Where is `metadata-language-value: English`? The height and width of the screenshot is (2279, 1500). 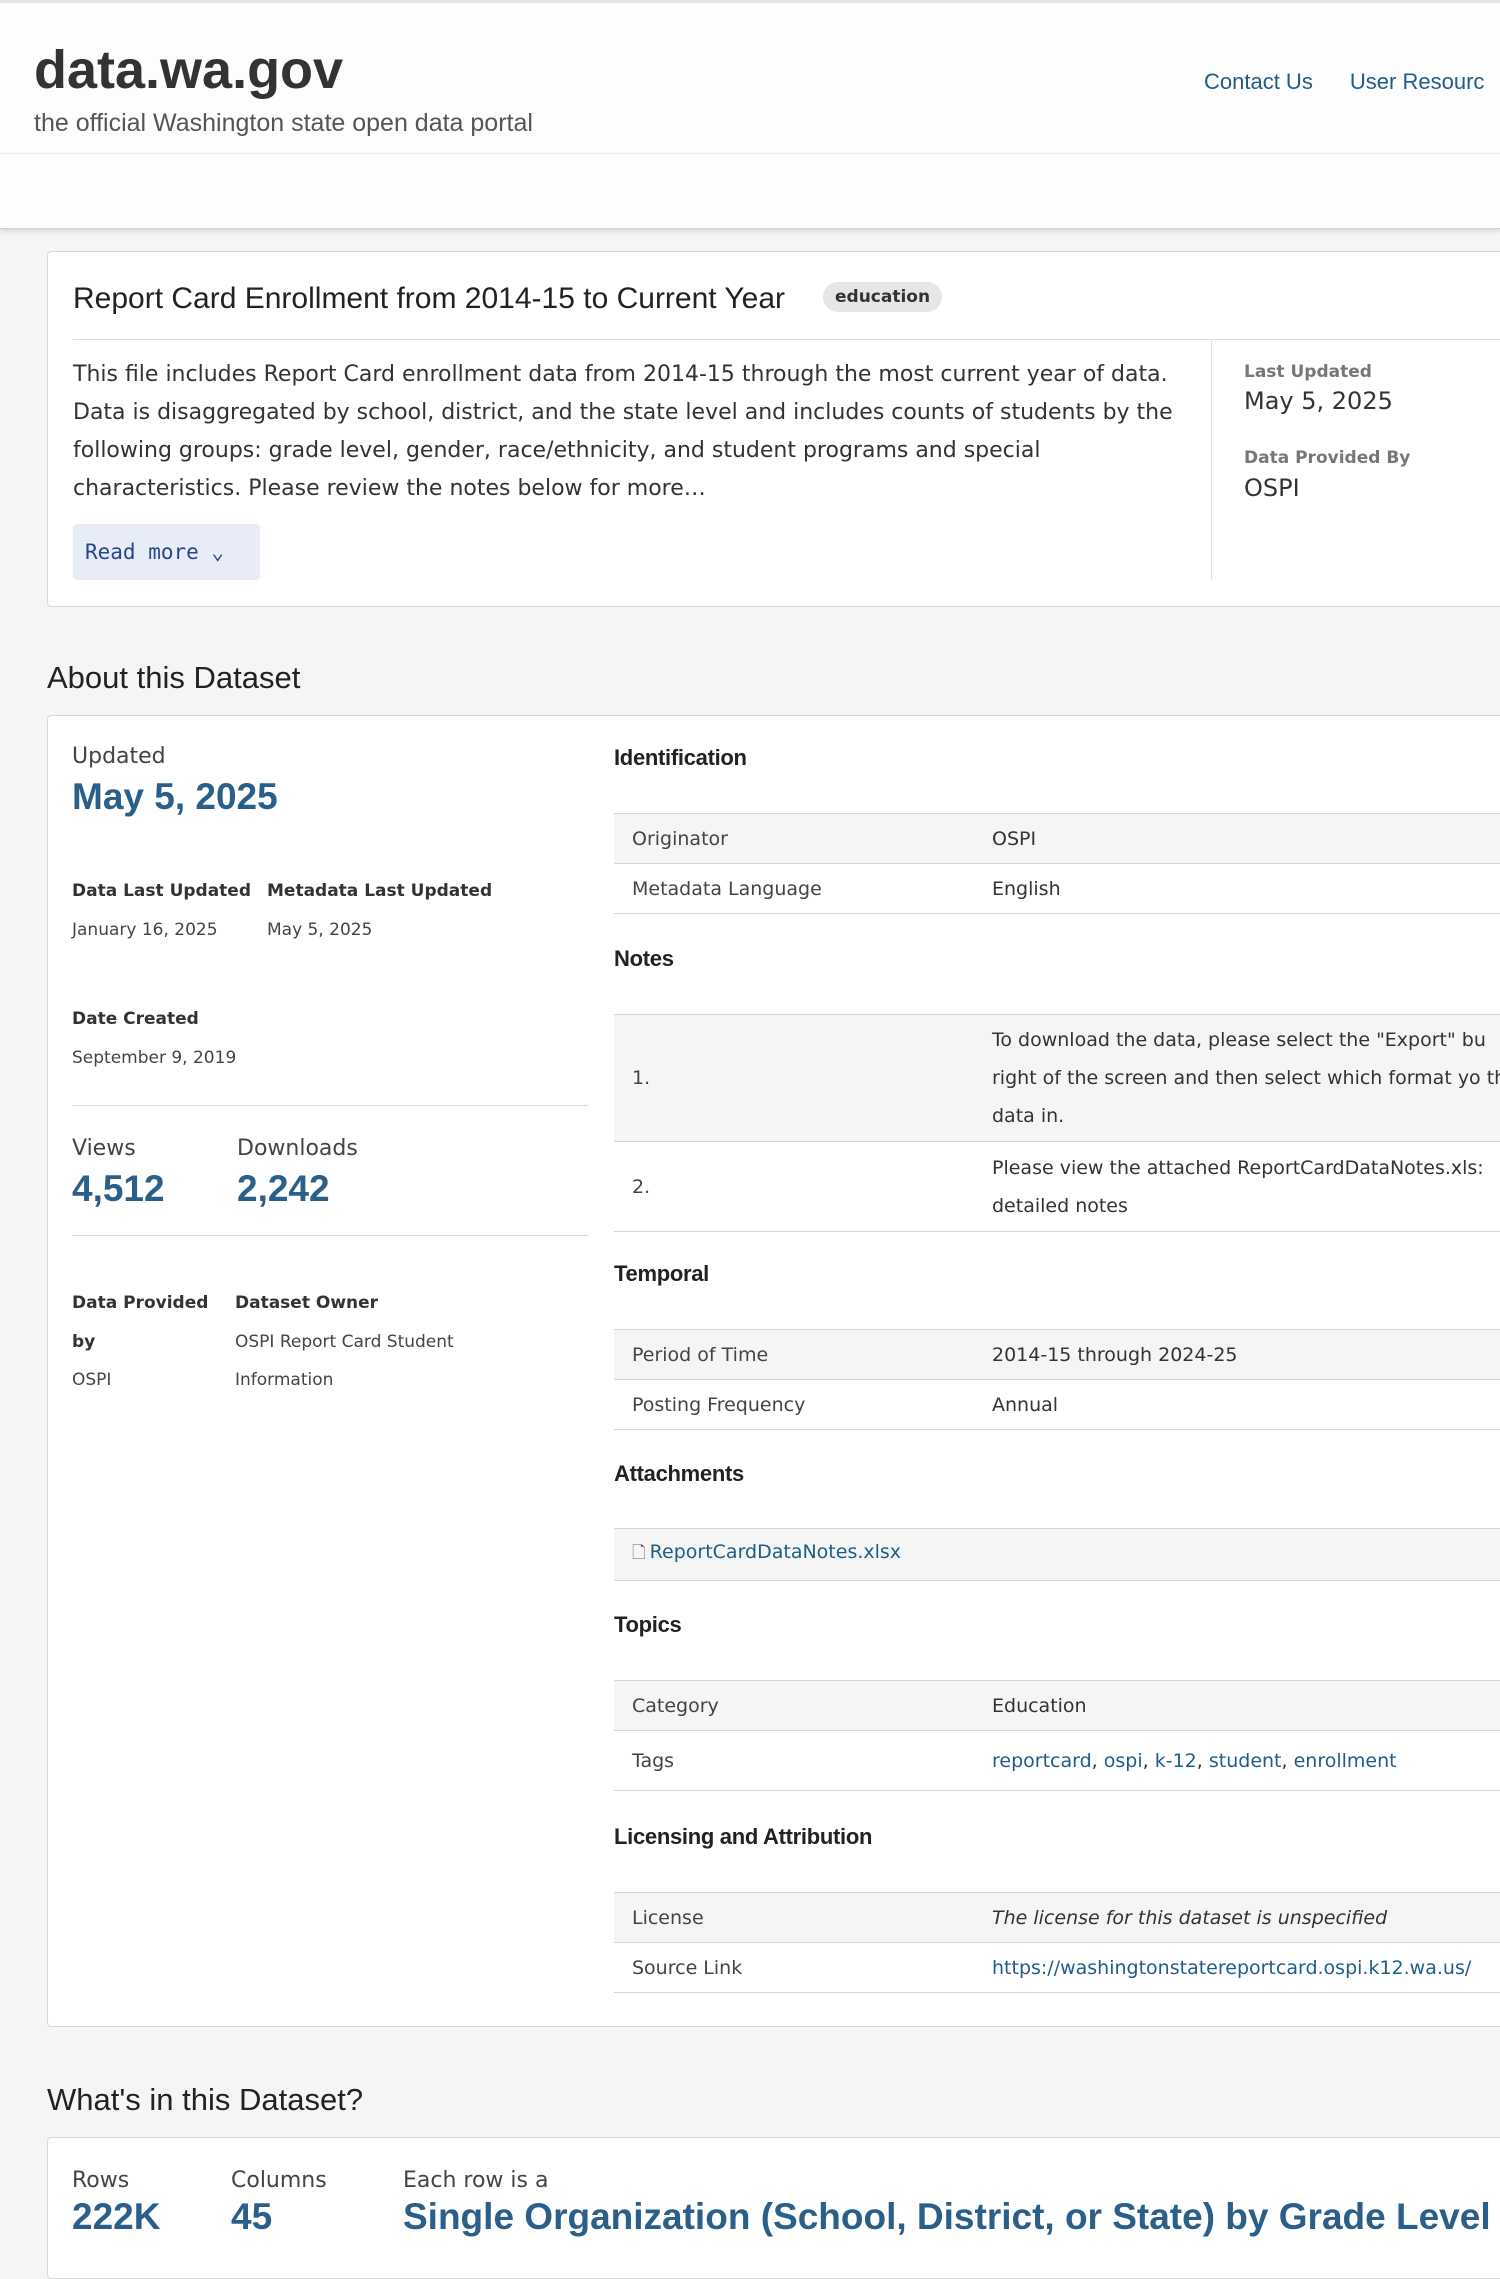
metadata-language-value: English is located at coordinates (1237, 888).